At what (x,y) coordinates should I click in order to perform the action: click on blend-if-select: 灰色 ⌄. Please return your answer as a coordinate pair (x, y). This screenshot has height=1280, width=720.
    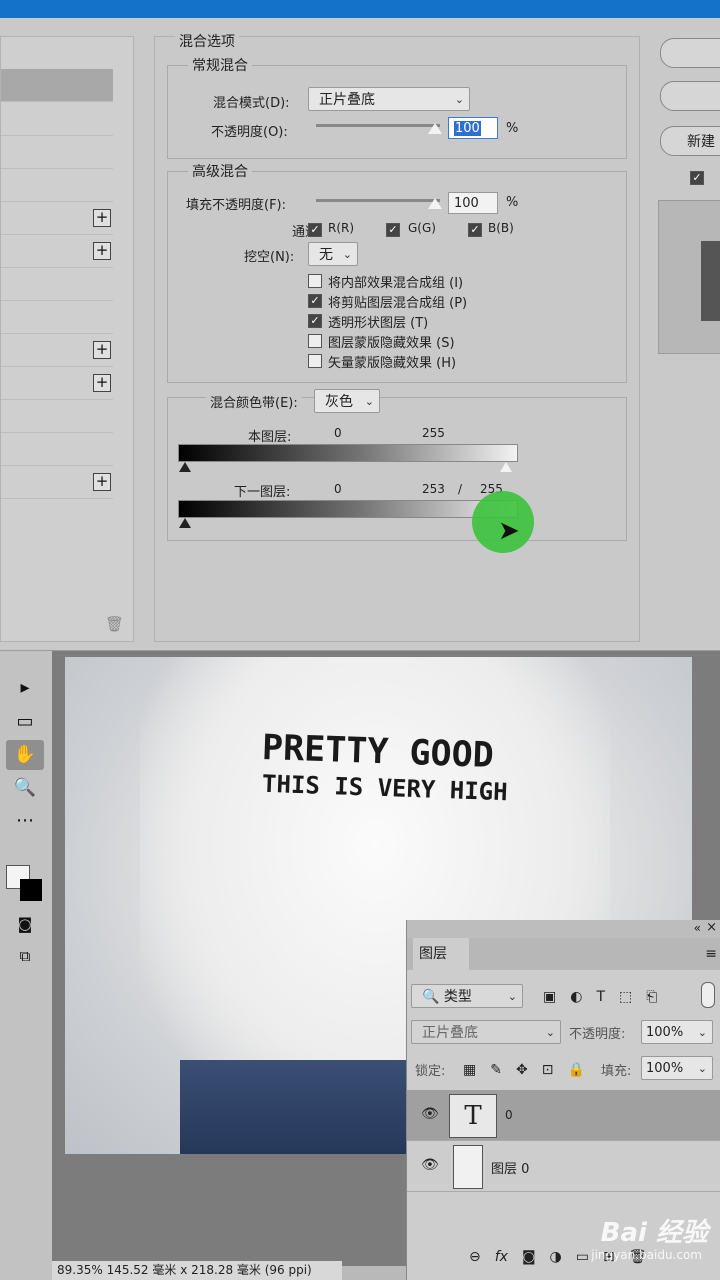
    Looking at the image, I should click on (347, 401).